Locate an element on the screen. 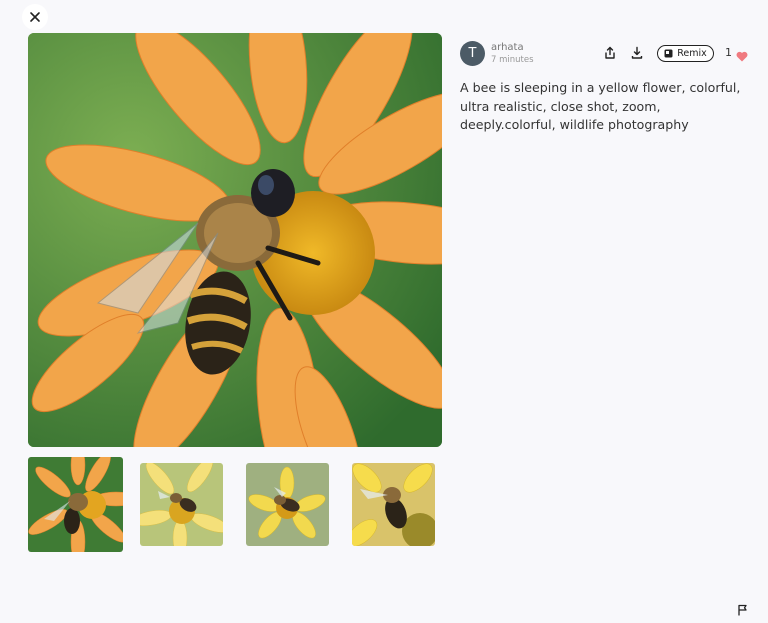 This screenshot has width=768, height=623. close-icon is located at coordinates (35, 17).